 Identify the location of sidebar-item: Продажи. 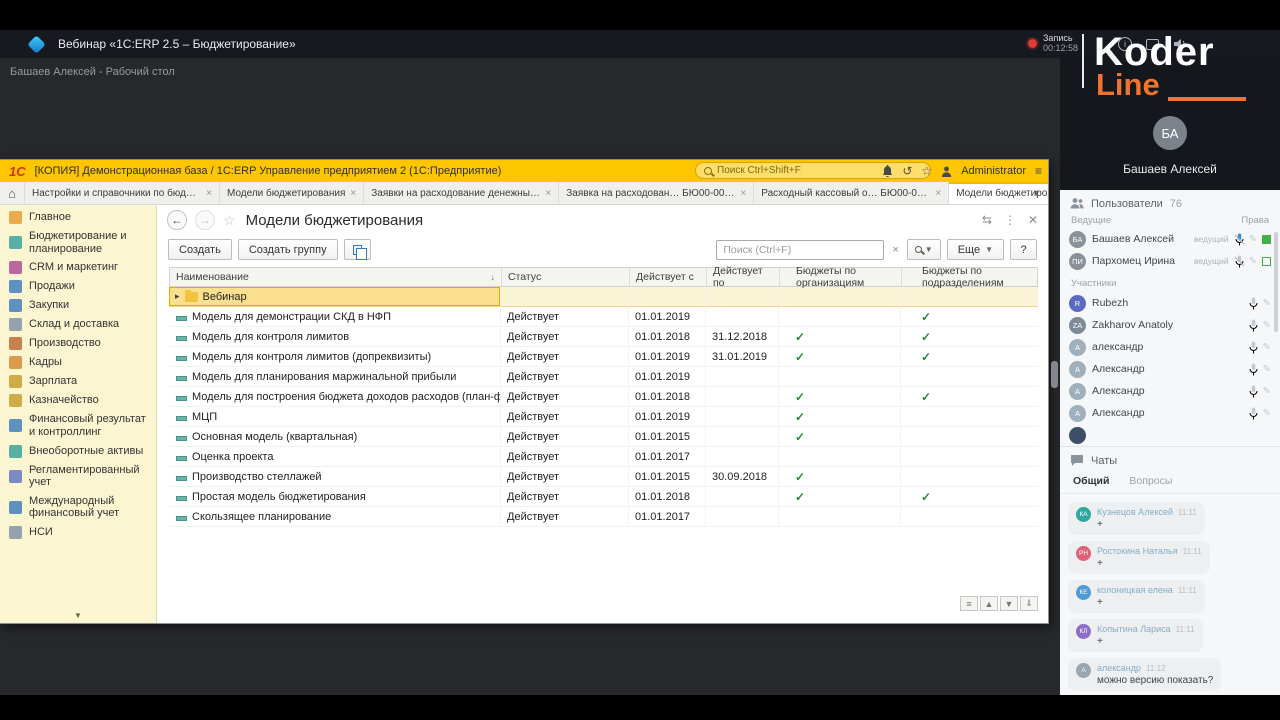
(78, 286).